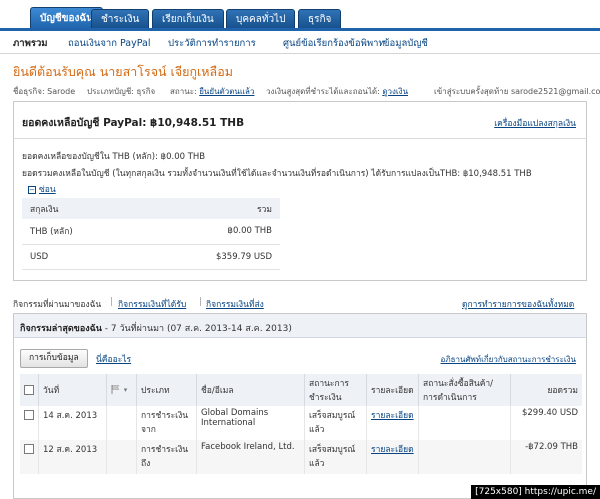 The width and height of the screenshot is (600, 499). I want to click on chevron-down-icon: ▾, so click(125, 390).